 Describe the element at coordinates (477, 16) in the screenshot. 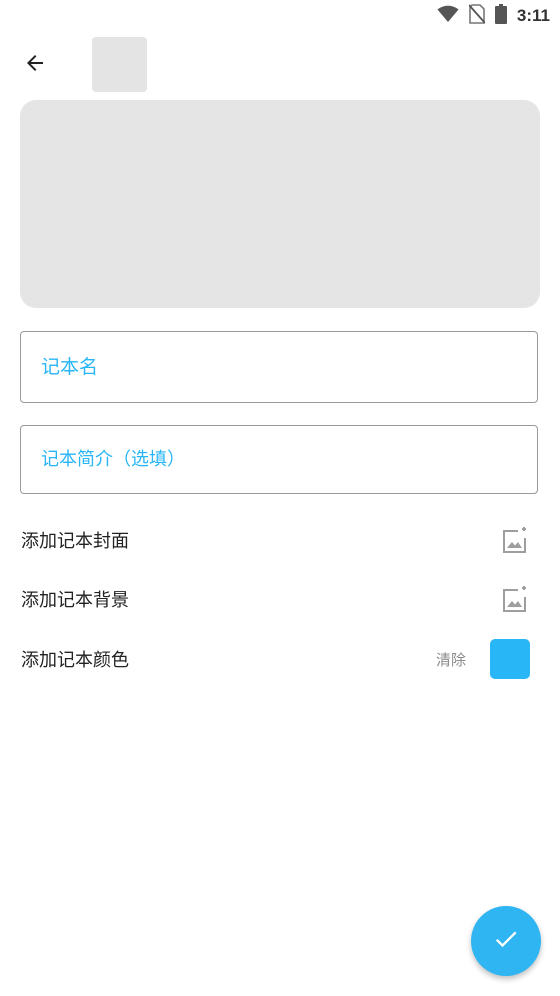

I see `no-sim-icon` at that location.